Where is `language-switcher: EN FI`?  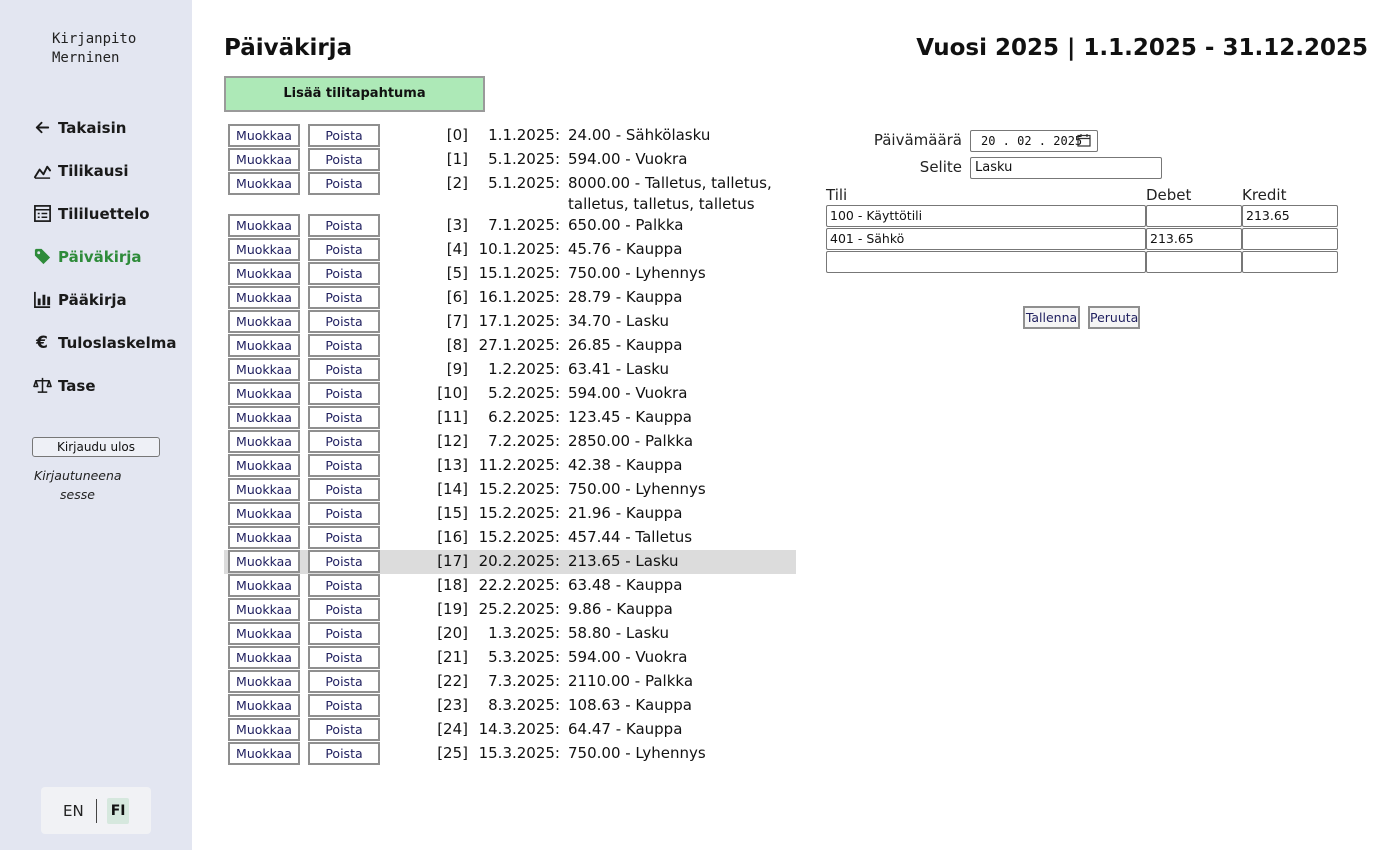
language-switcher: EN FI is located at coordinates (96, 810).